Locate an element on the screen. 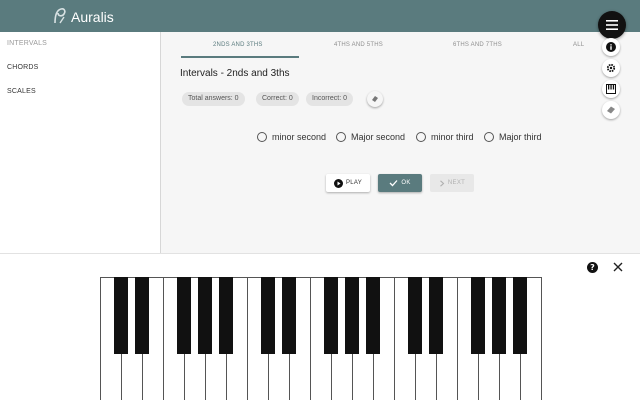  info-button is located at coordinates (611, 47).